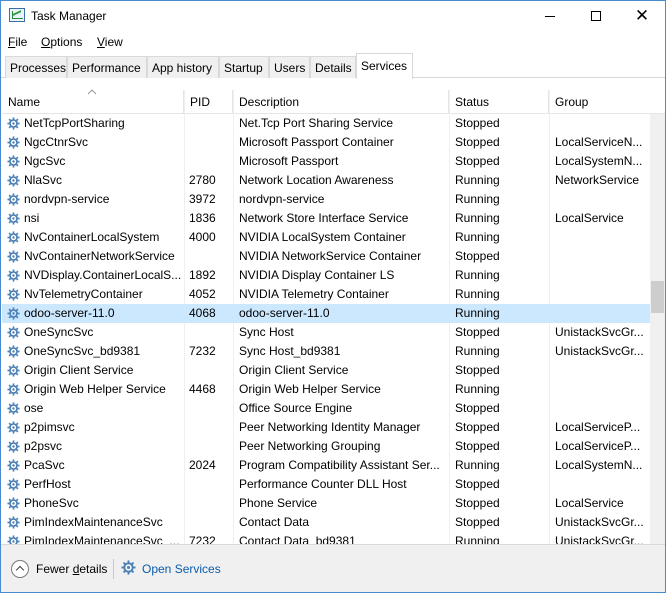 Image resolution: width=666 pixels, height=593 pixels. What do you see at coordinates (314, 294) in the screenshot?
I see `service-description: NVIDIA Telemetry Container` at bounding box center [314, 294].